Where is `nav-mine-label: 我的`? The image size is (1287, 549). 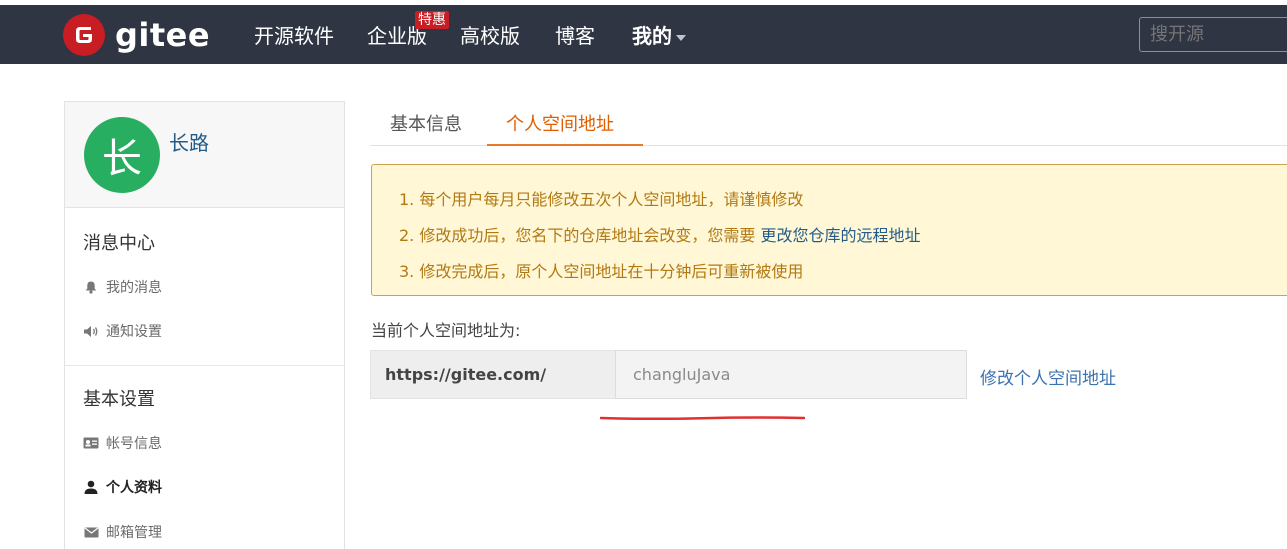 nav-mine-label: 我的 is located at coordinates (652, 36).